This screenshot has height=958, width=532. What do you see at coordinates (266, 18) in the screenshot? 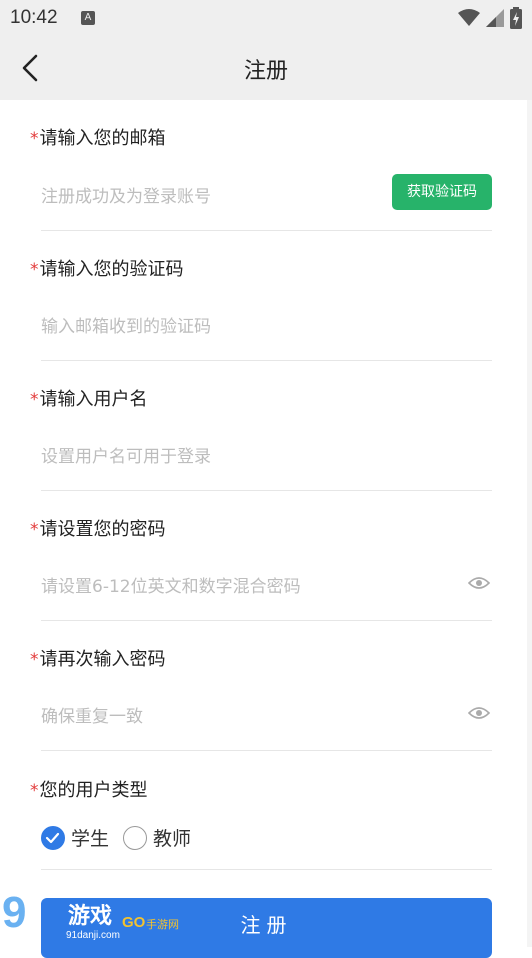
I see `status-bar: 10:42 A` at bounding box center [266, 18].